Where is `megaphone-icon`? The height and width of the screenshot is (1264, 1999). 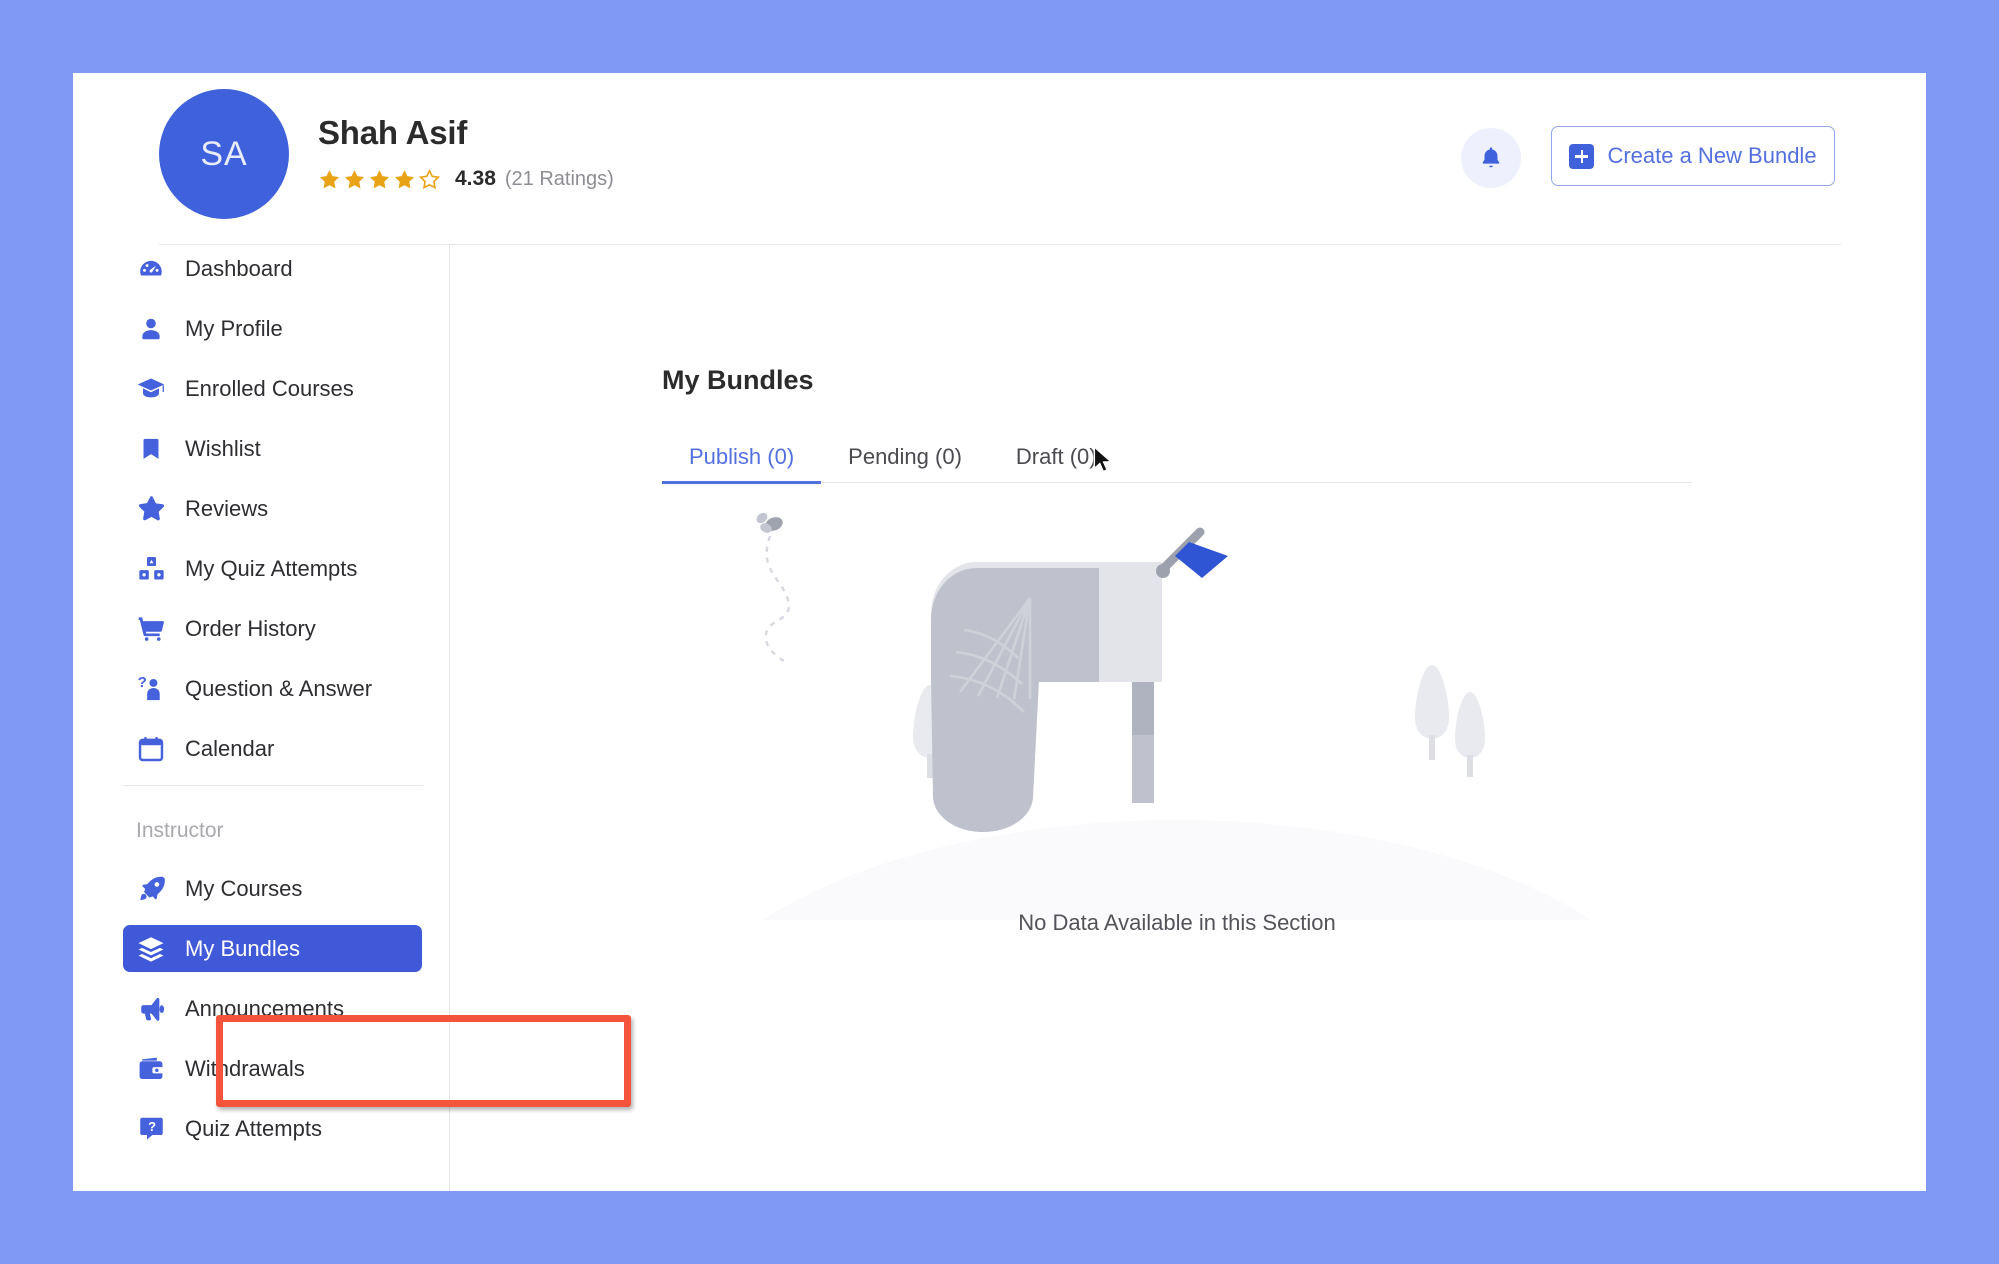 megaphone-icon is located at coordinates (151, 1009).